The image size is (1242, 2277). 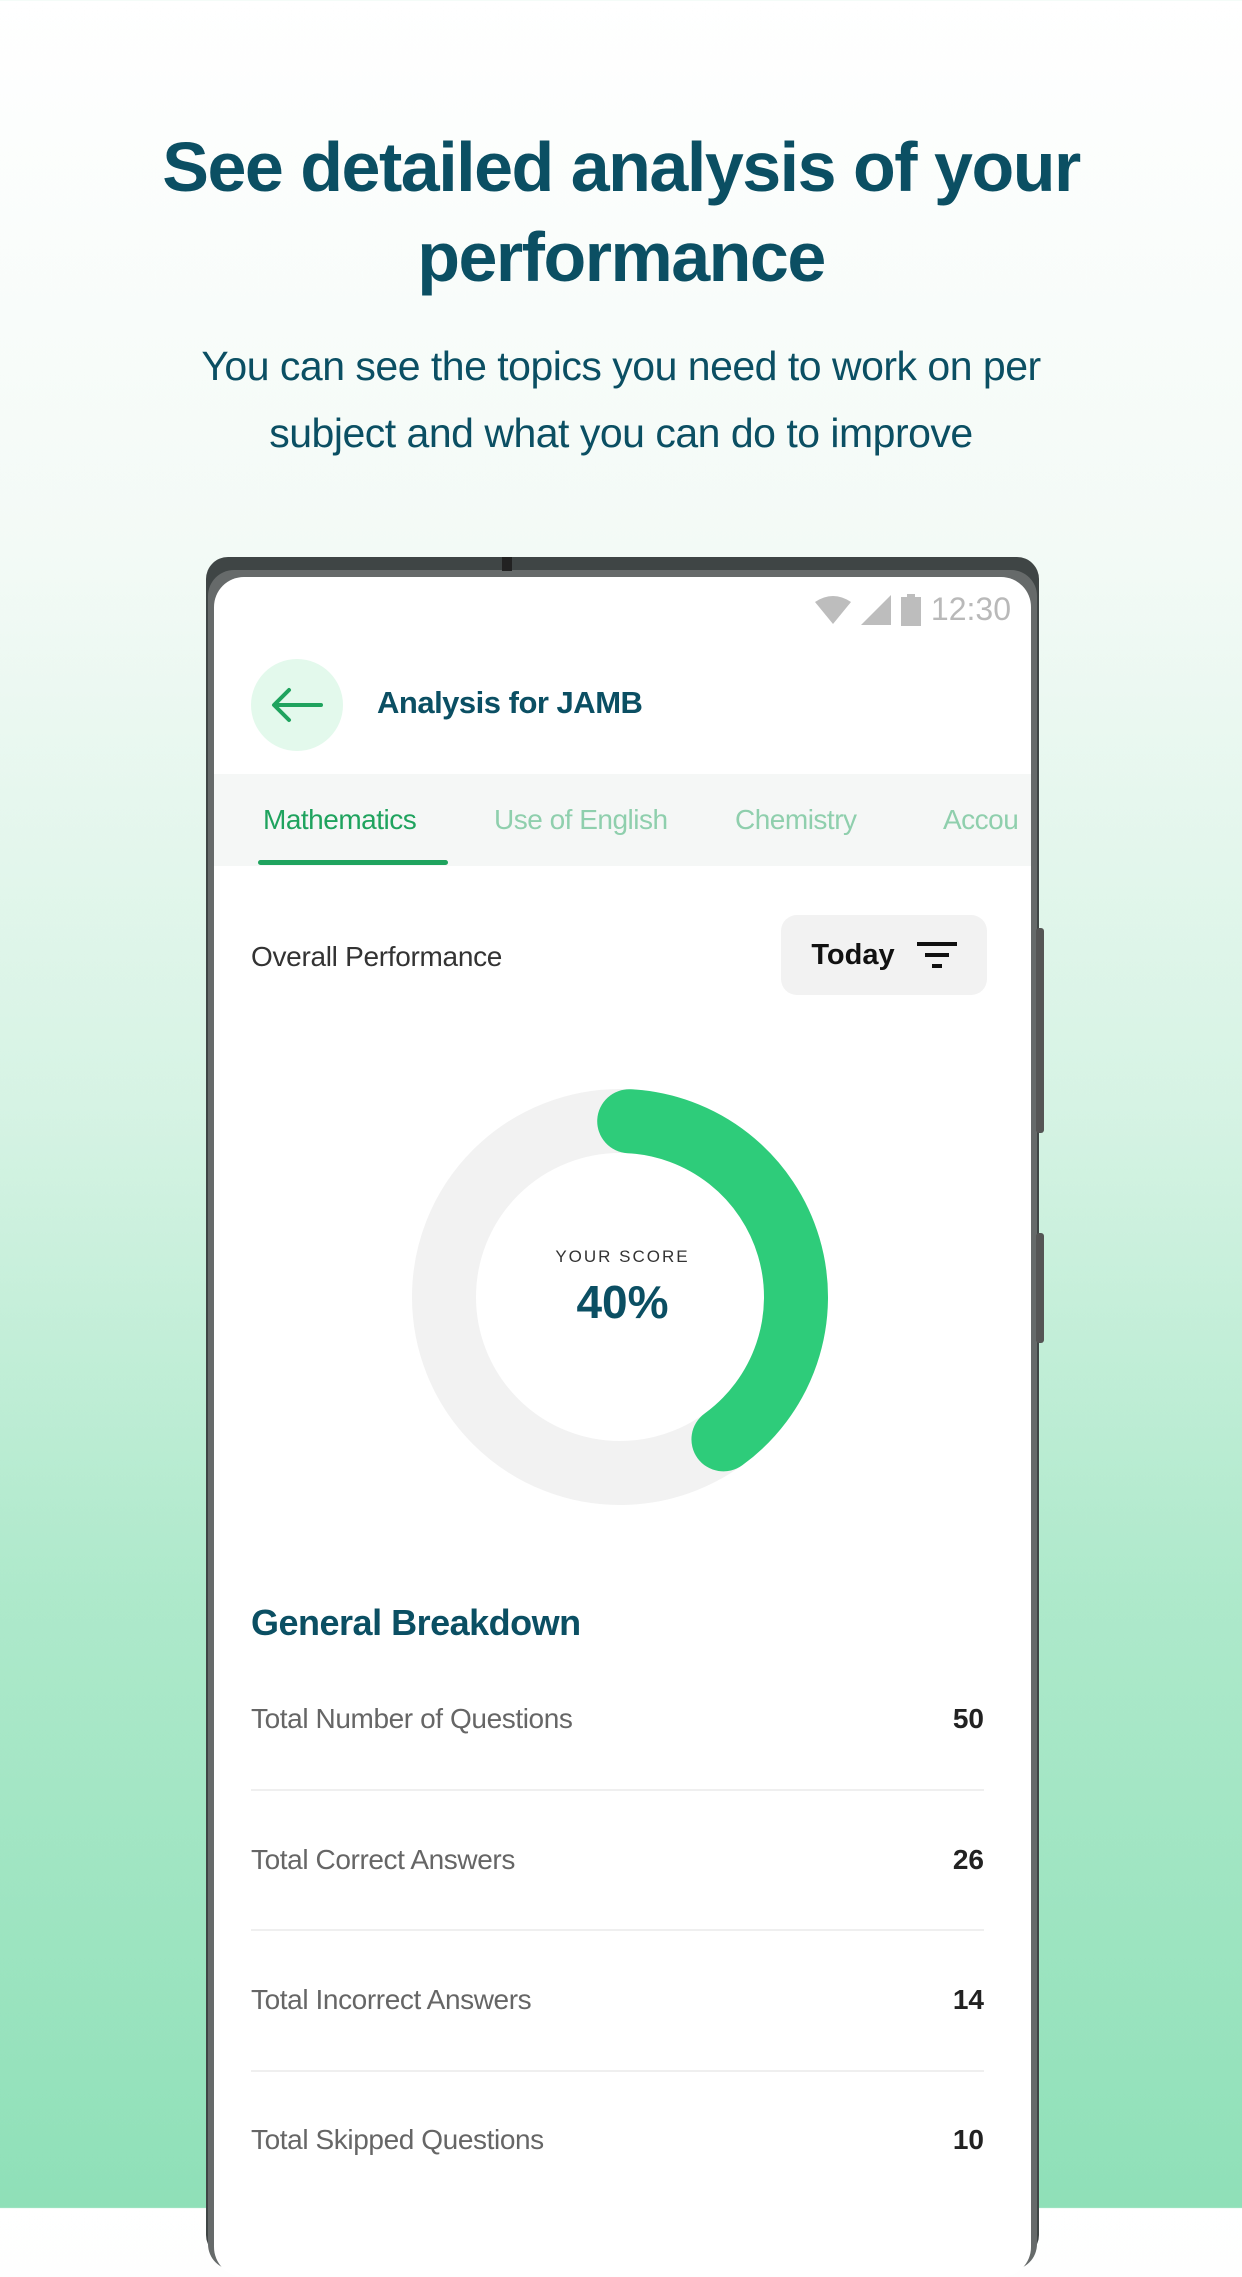 What do you see at coordinates (383, 1859) in the screenshot?
I see `row-label: Total Correct Answers` at bounding box center [383, 1859].